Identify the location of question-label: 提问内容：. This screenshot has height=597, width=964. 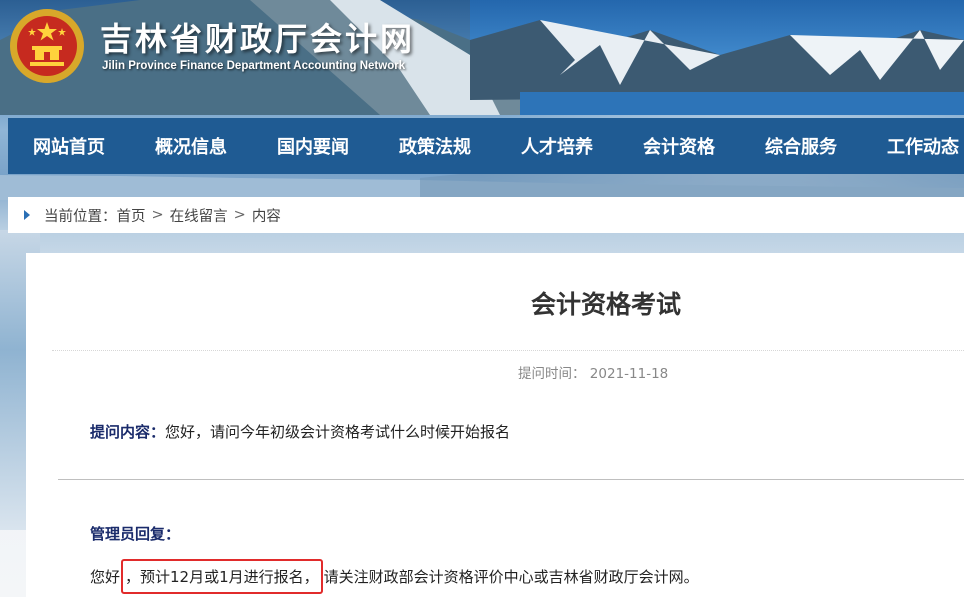
(128, 432).